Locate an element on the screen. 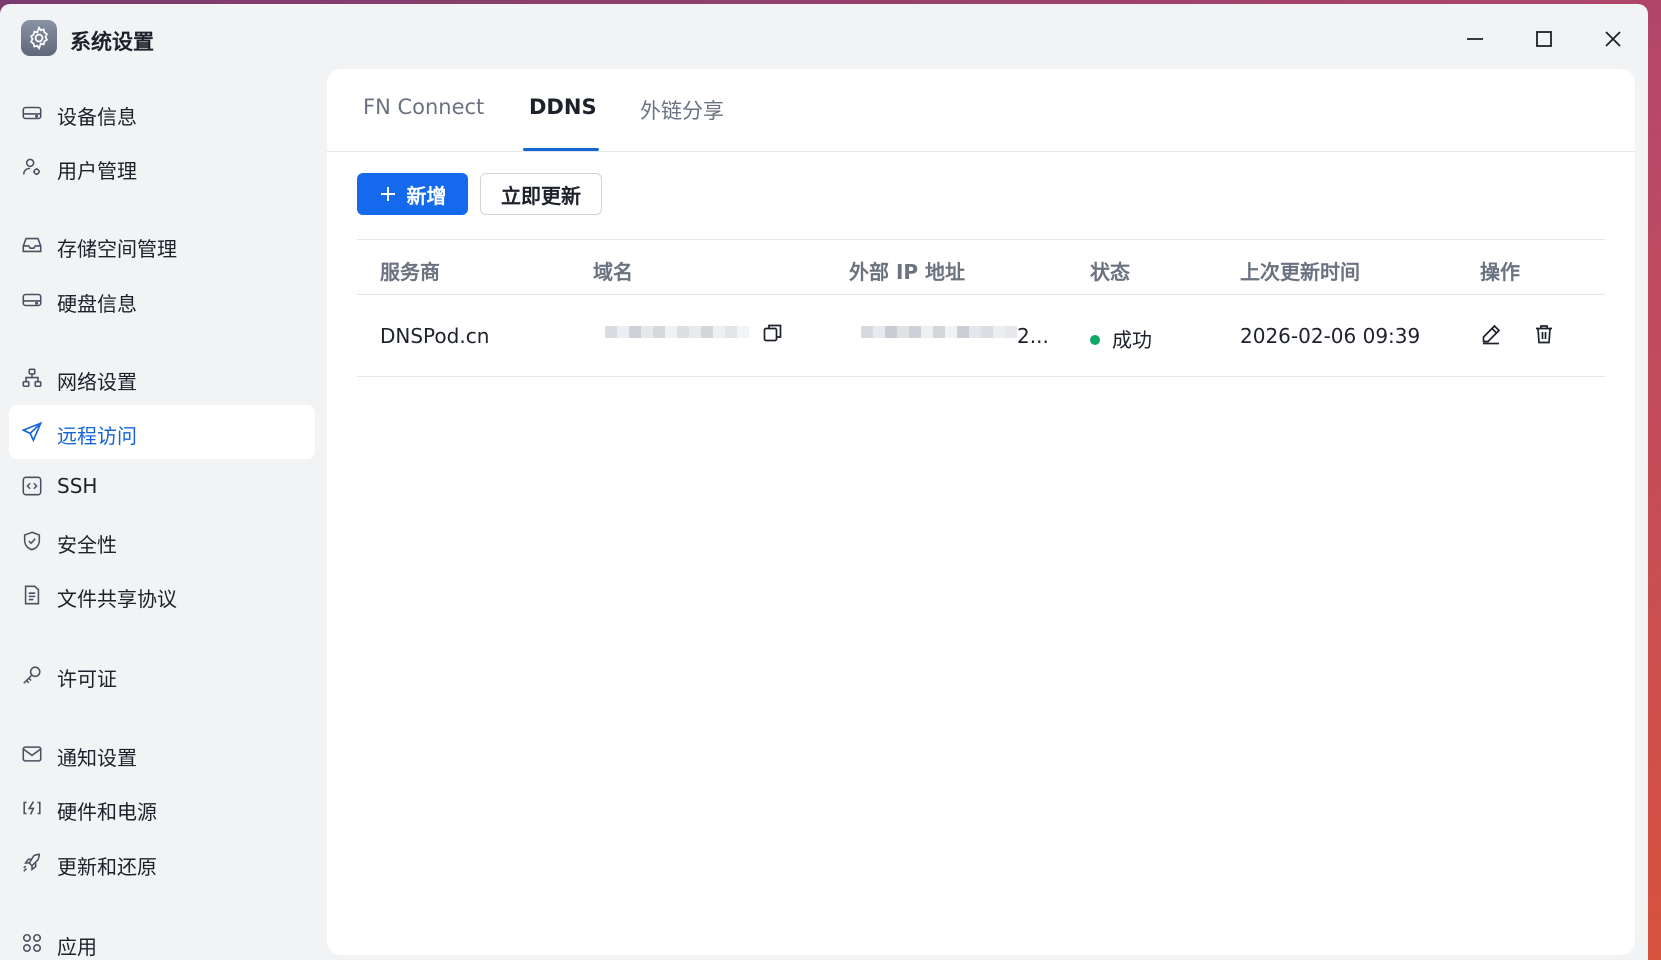 The height and width of the screenshot is (960, 1661). maximize-icon is located at coordinates (1544, 39).